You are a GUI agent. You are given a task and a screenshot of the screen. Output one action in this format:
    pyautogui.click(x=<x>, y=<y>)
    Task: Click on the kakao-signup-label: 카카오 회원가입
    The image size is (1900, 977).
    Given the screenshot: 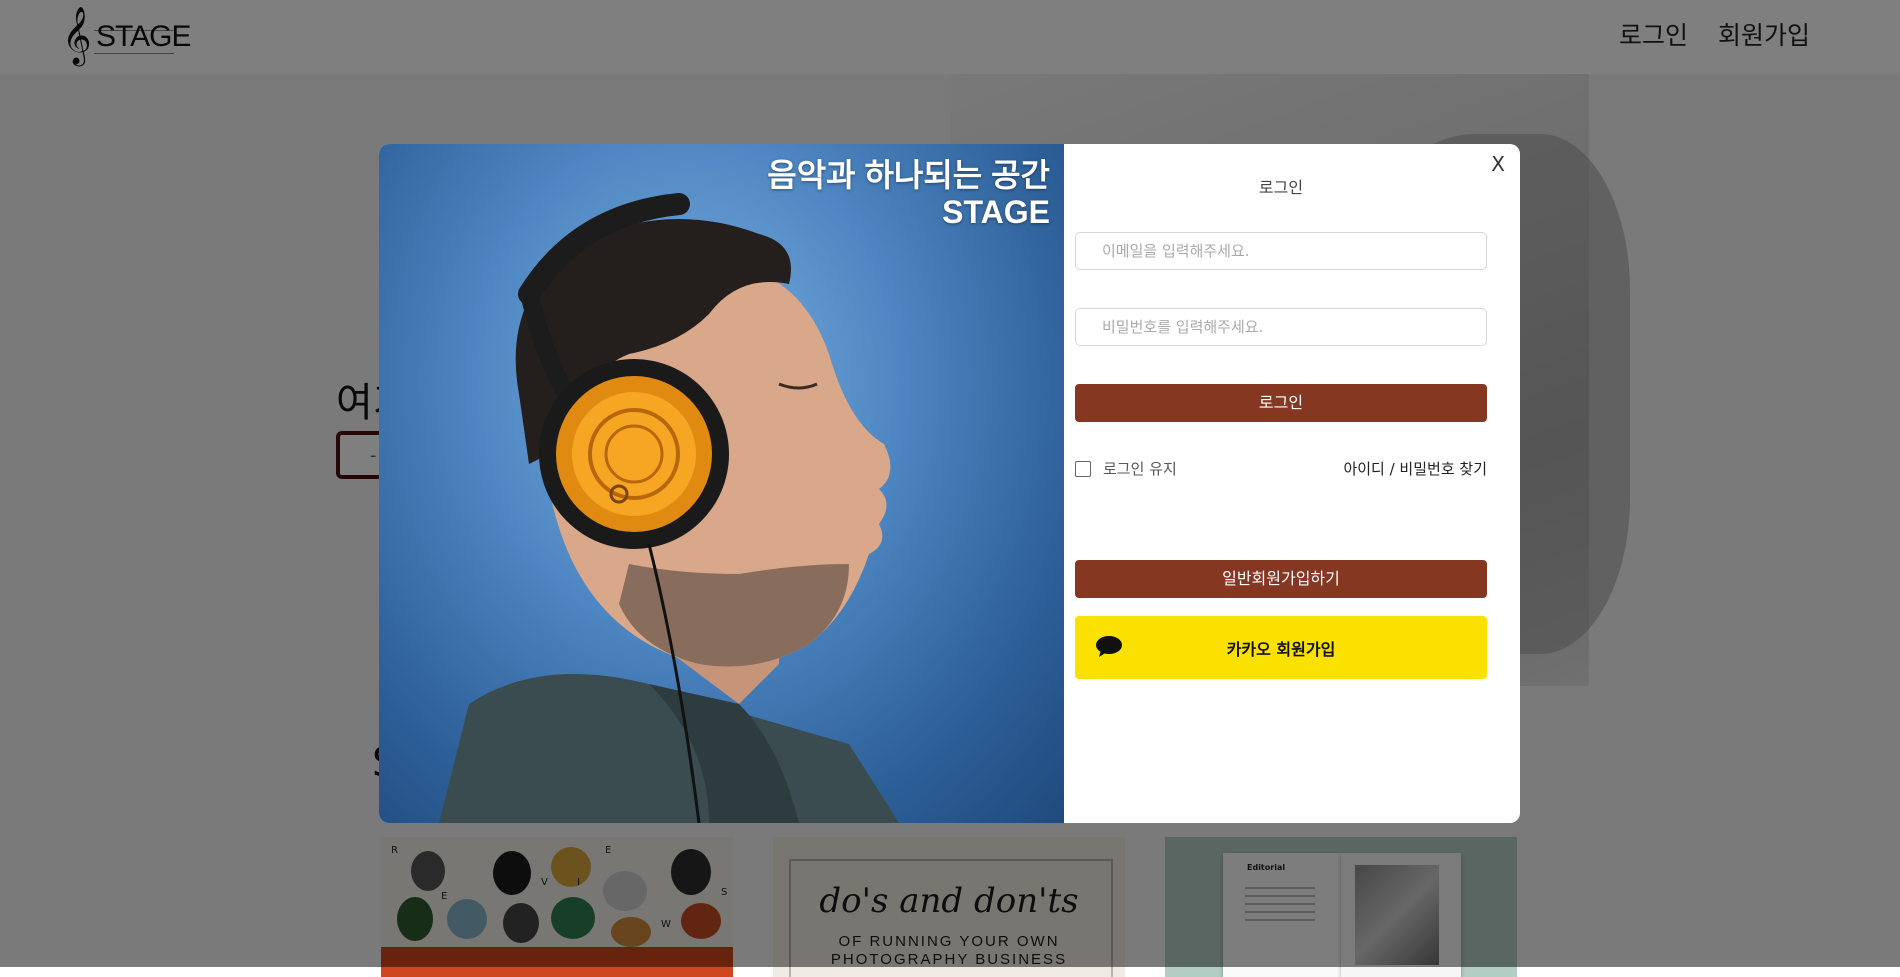 What is the action you would take?
    pyautogui.click(x=1281, y=649)
    